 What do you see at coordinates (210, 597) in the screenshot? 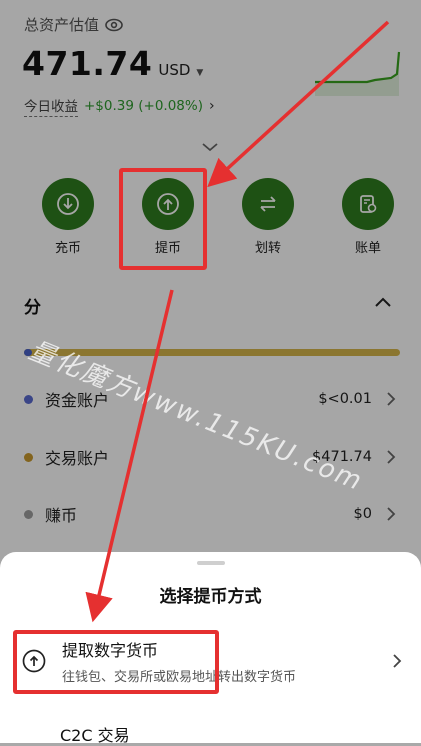
I see `sheet-title: 选择提币方式` at bounding box center [210, 597].